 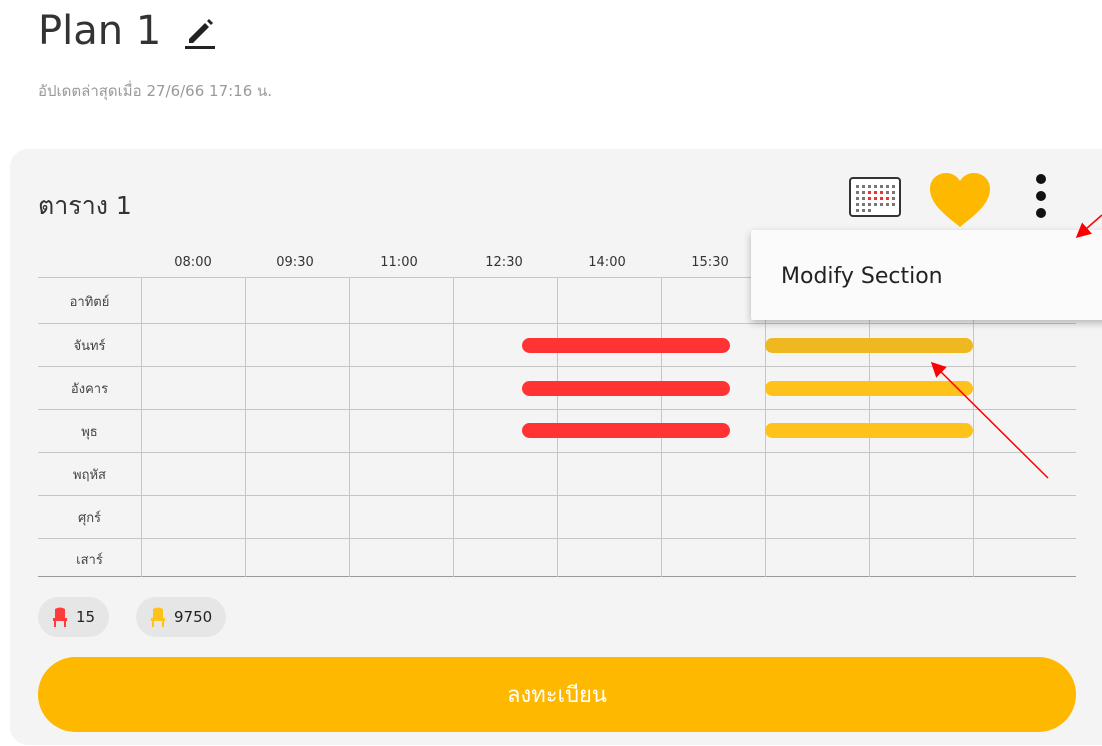 What do you see at coordinates (193, 262) in the screenshot?
I see `time-label: 08:00` at bounding box center [193, 262].